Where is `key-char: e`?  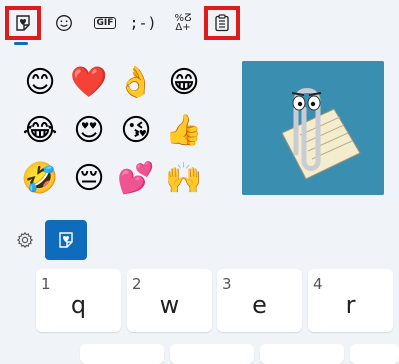
key-char: e is located at coordinates (259, 305).